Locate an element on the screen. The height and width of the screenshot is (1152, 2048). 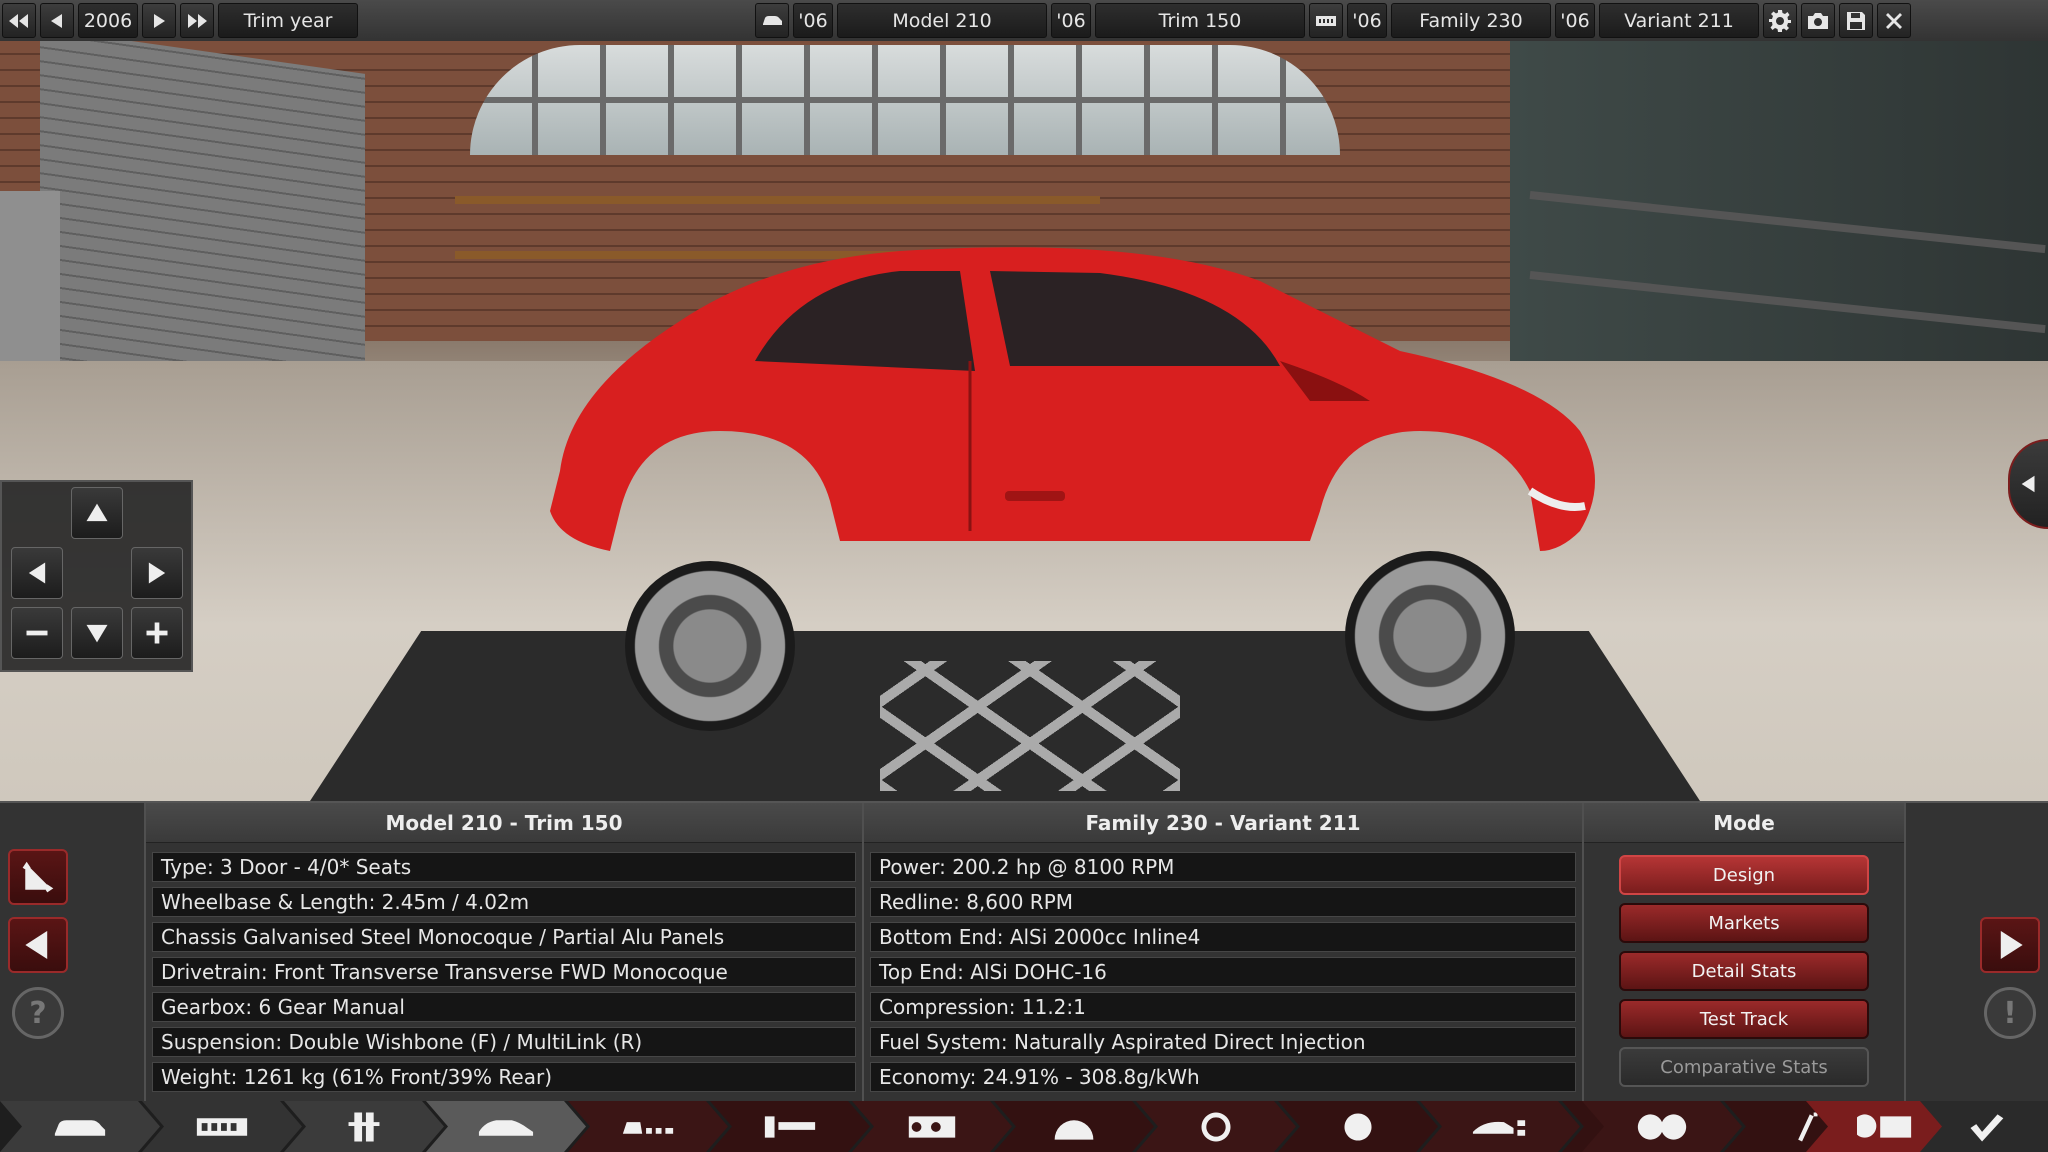
checkered-flag-icon is located at coordinates (1886, 1127).